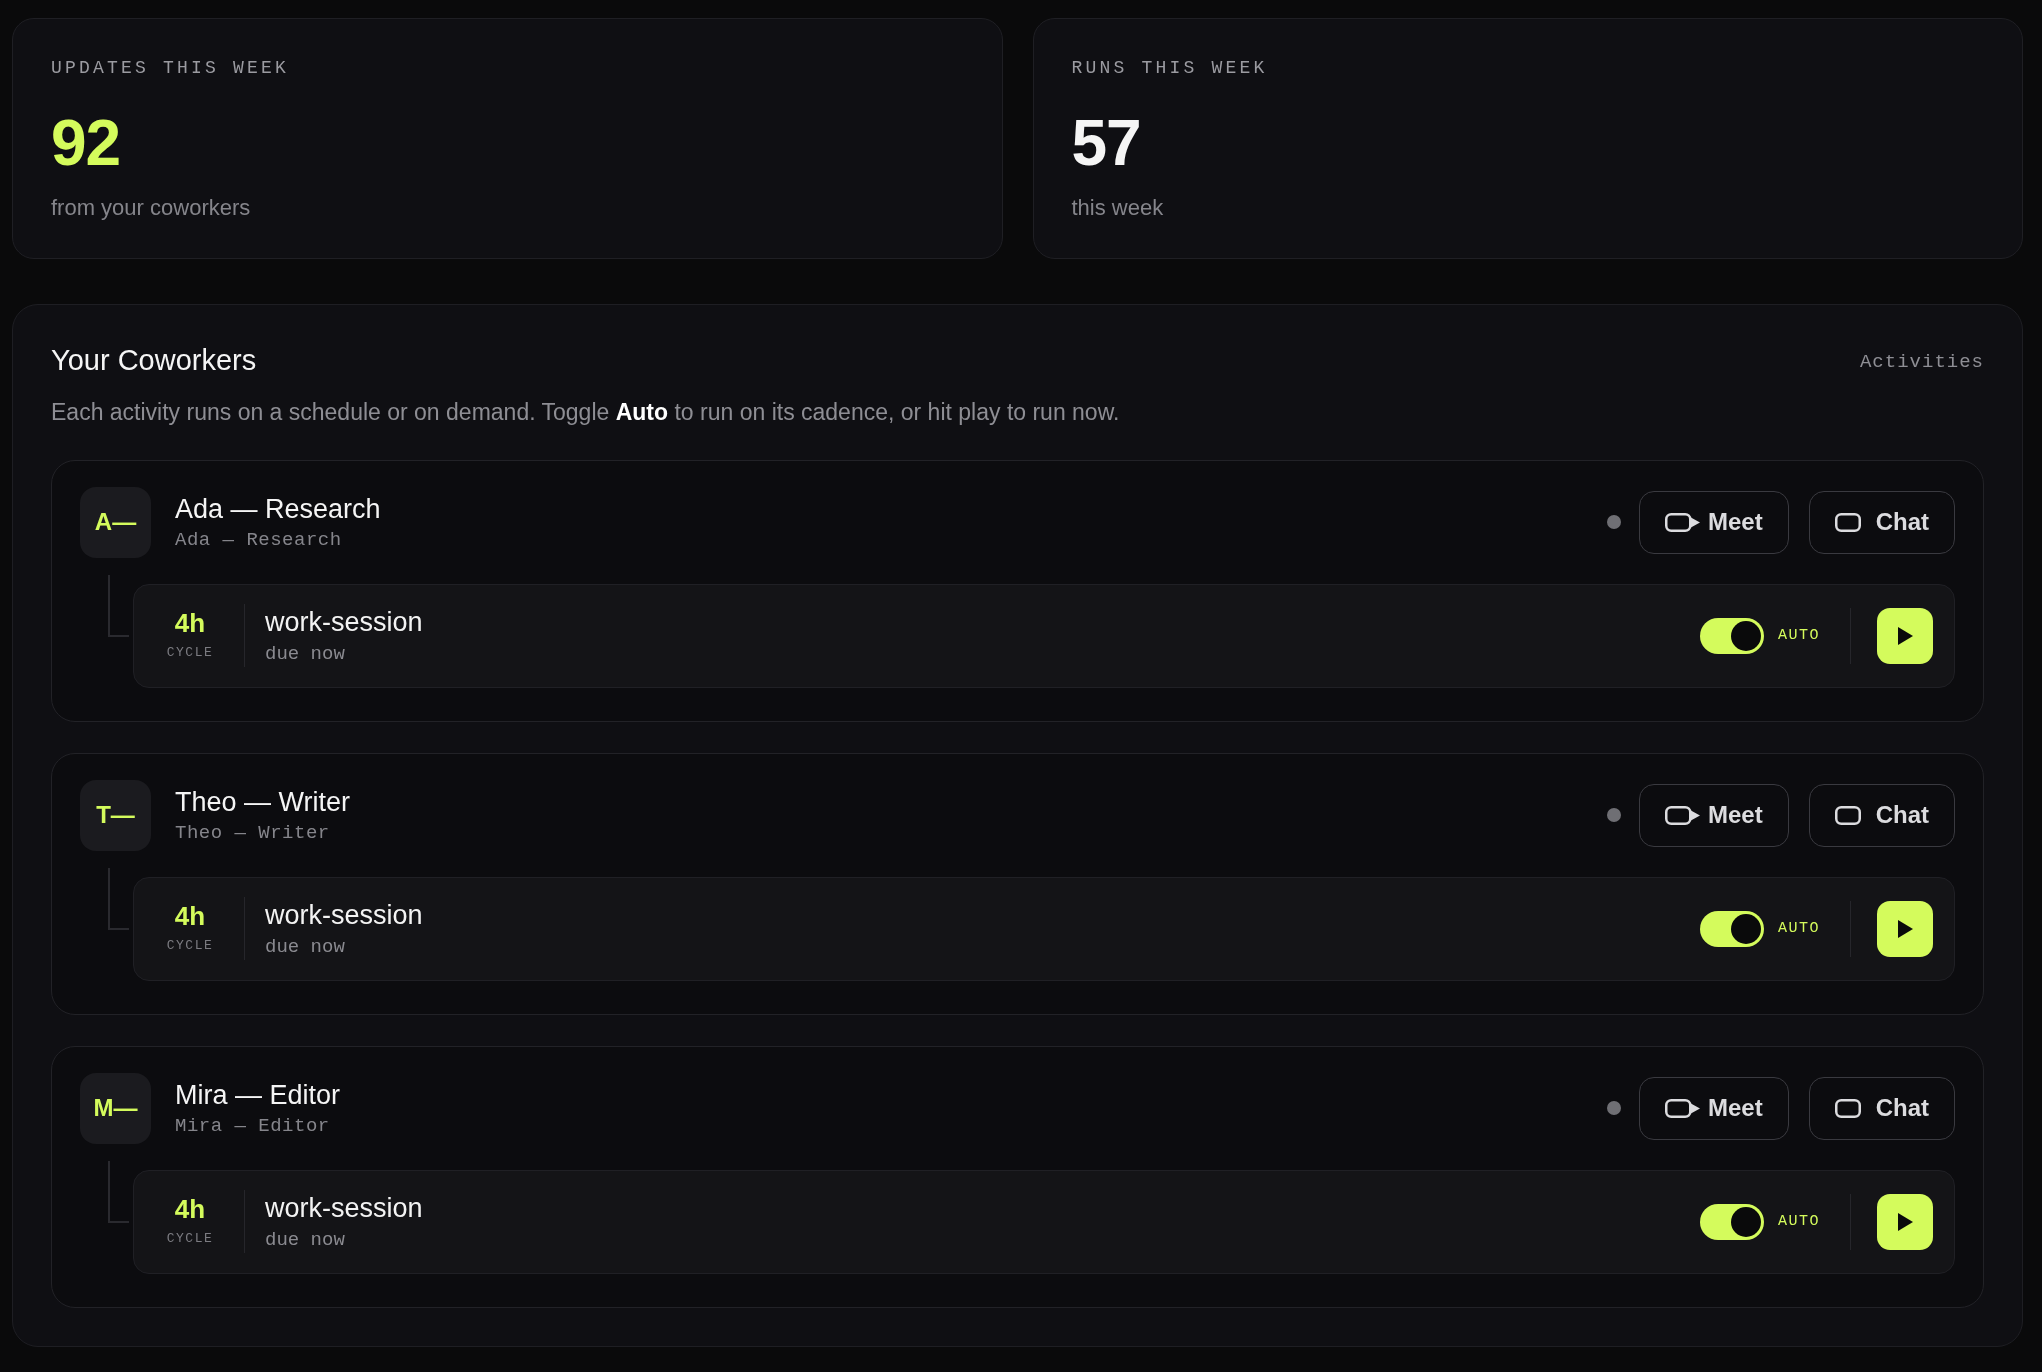 The width and height of the screenshot is (2042, 1372). I want to click on coworker-name: Theo — Writer, so click(263, 801).